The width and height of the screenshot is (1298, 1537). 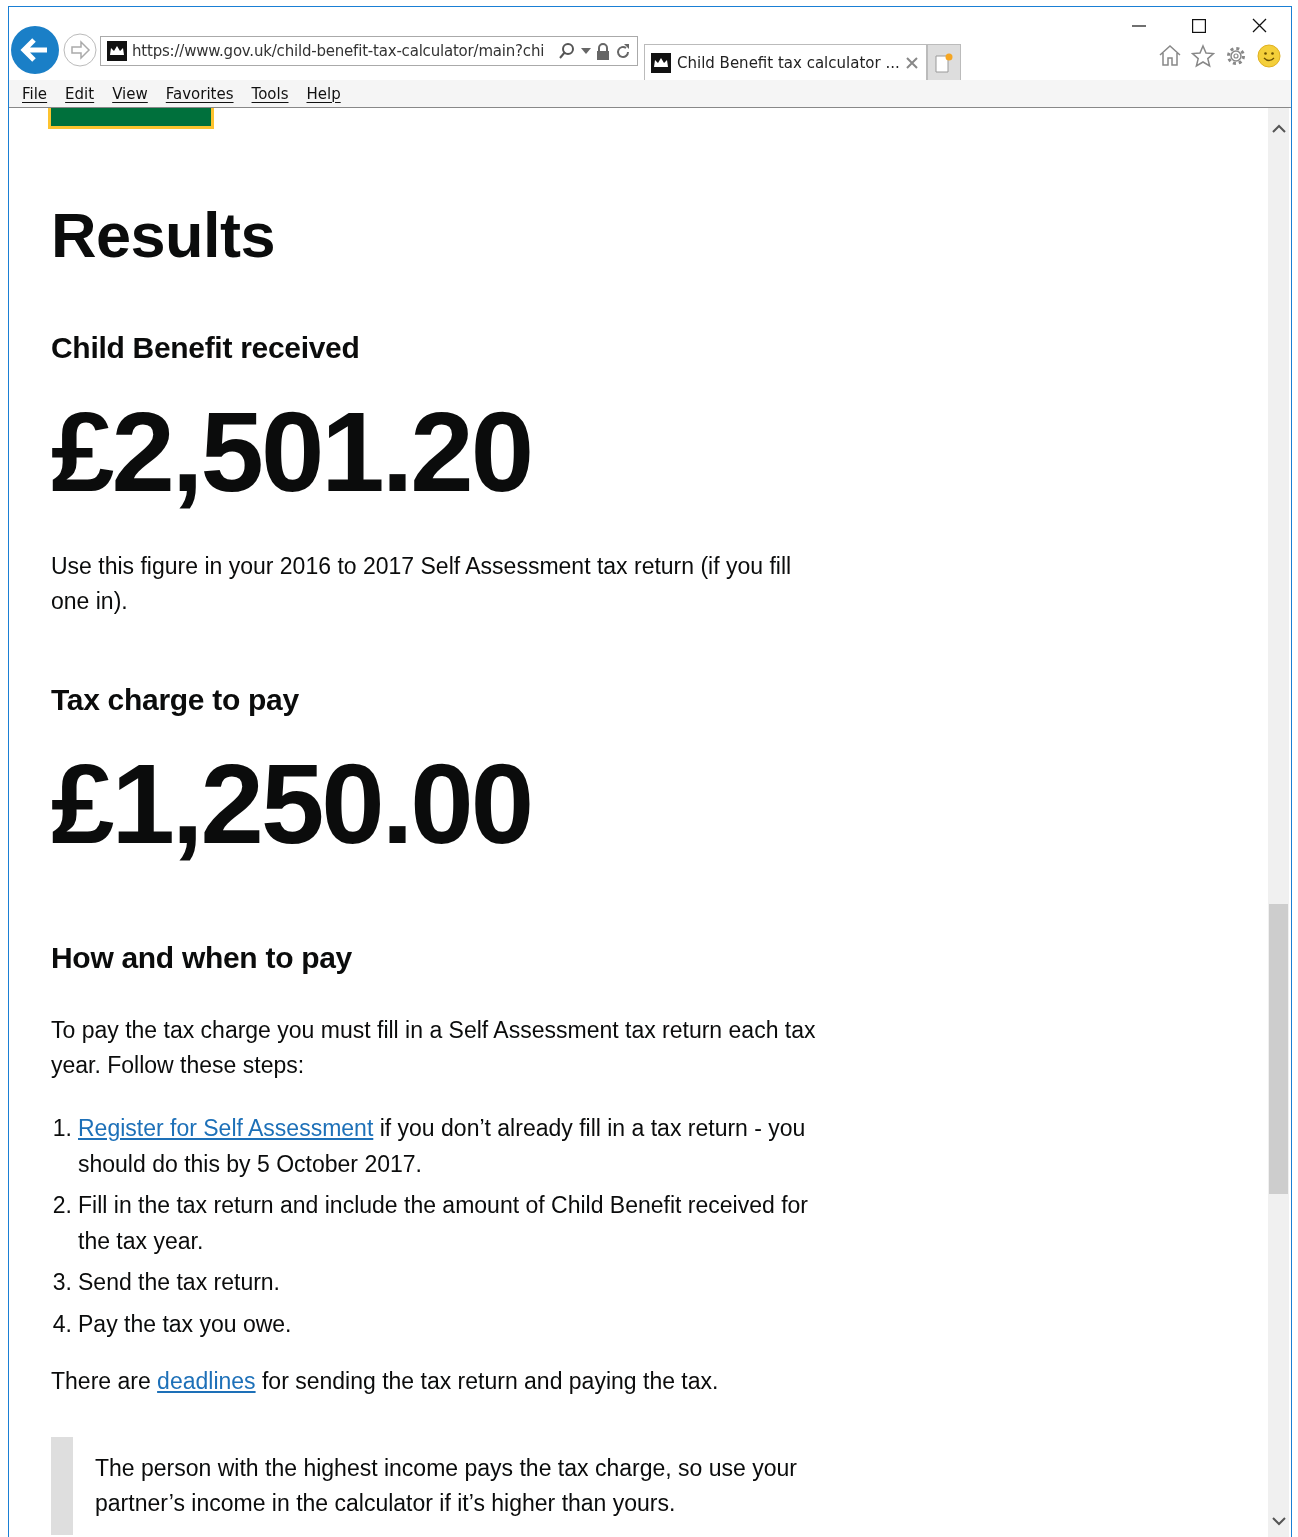 I want to click on step-text: Send the tax return., so click(x=179, y=1282).